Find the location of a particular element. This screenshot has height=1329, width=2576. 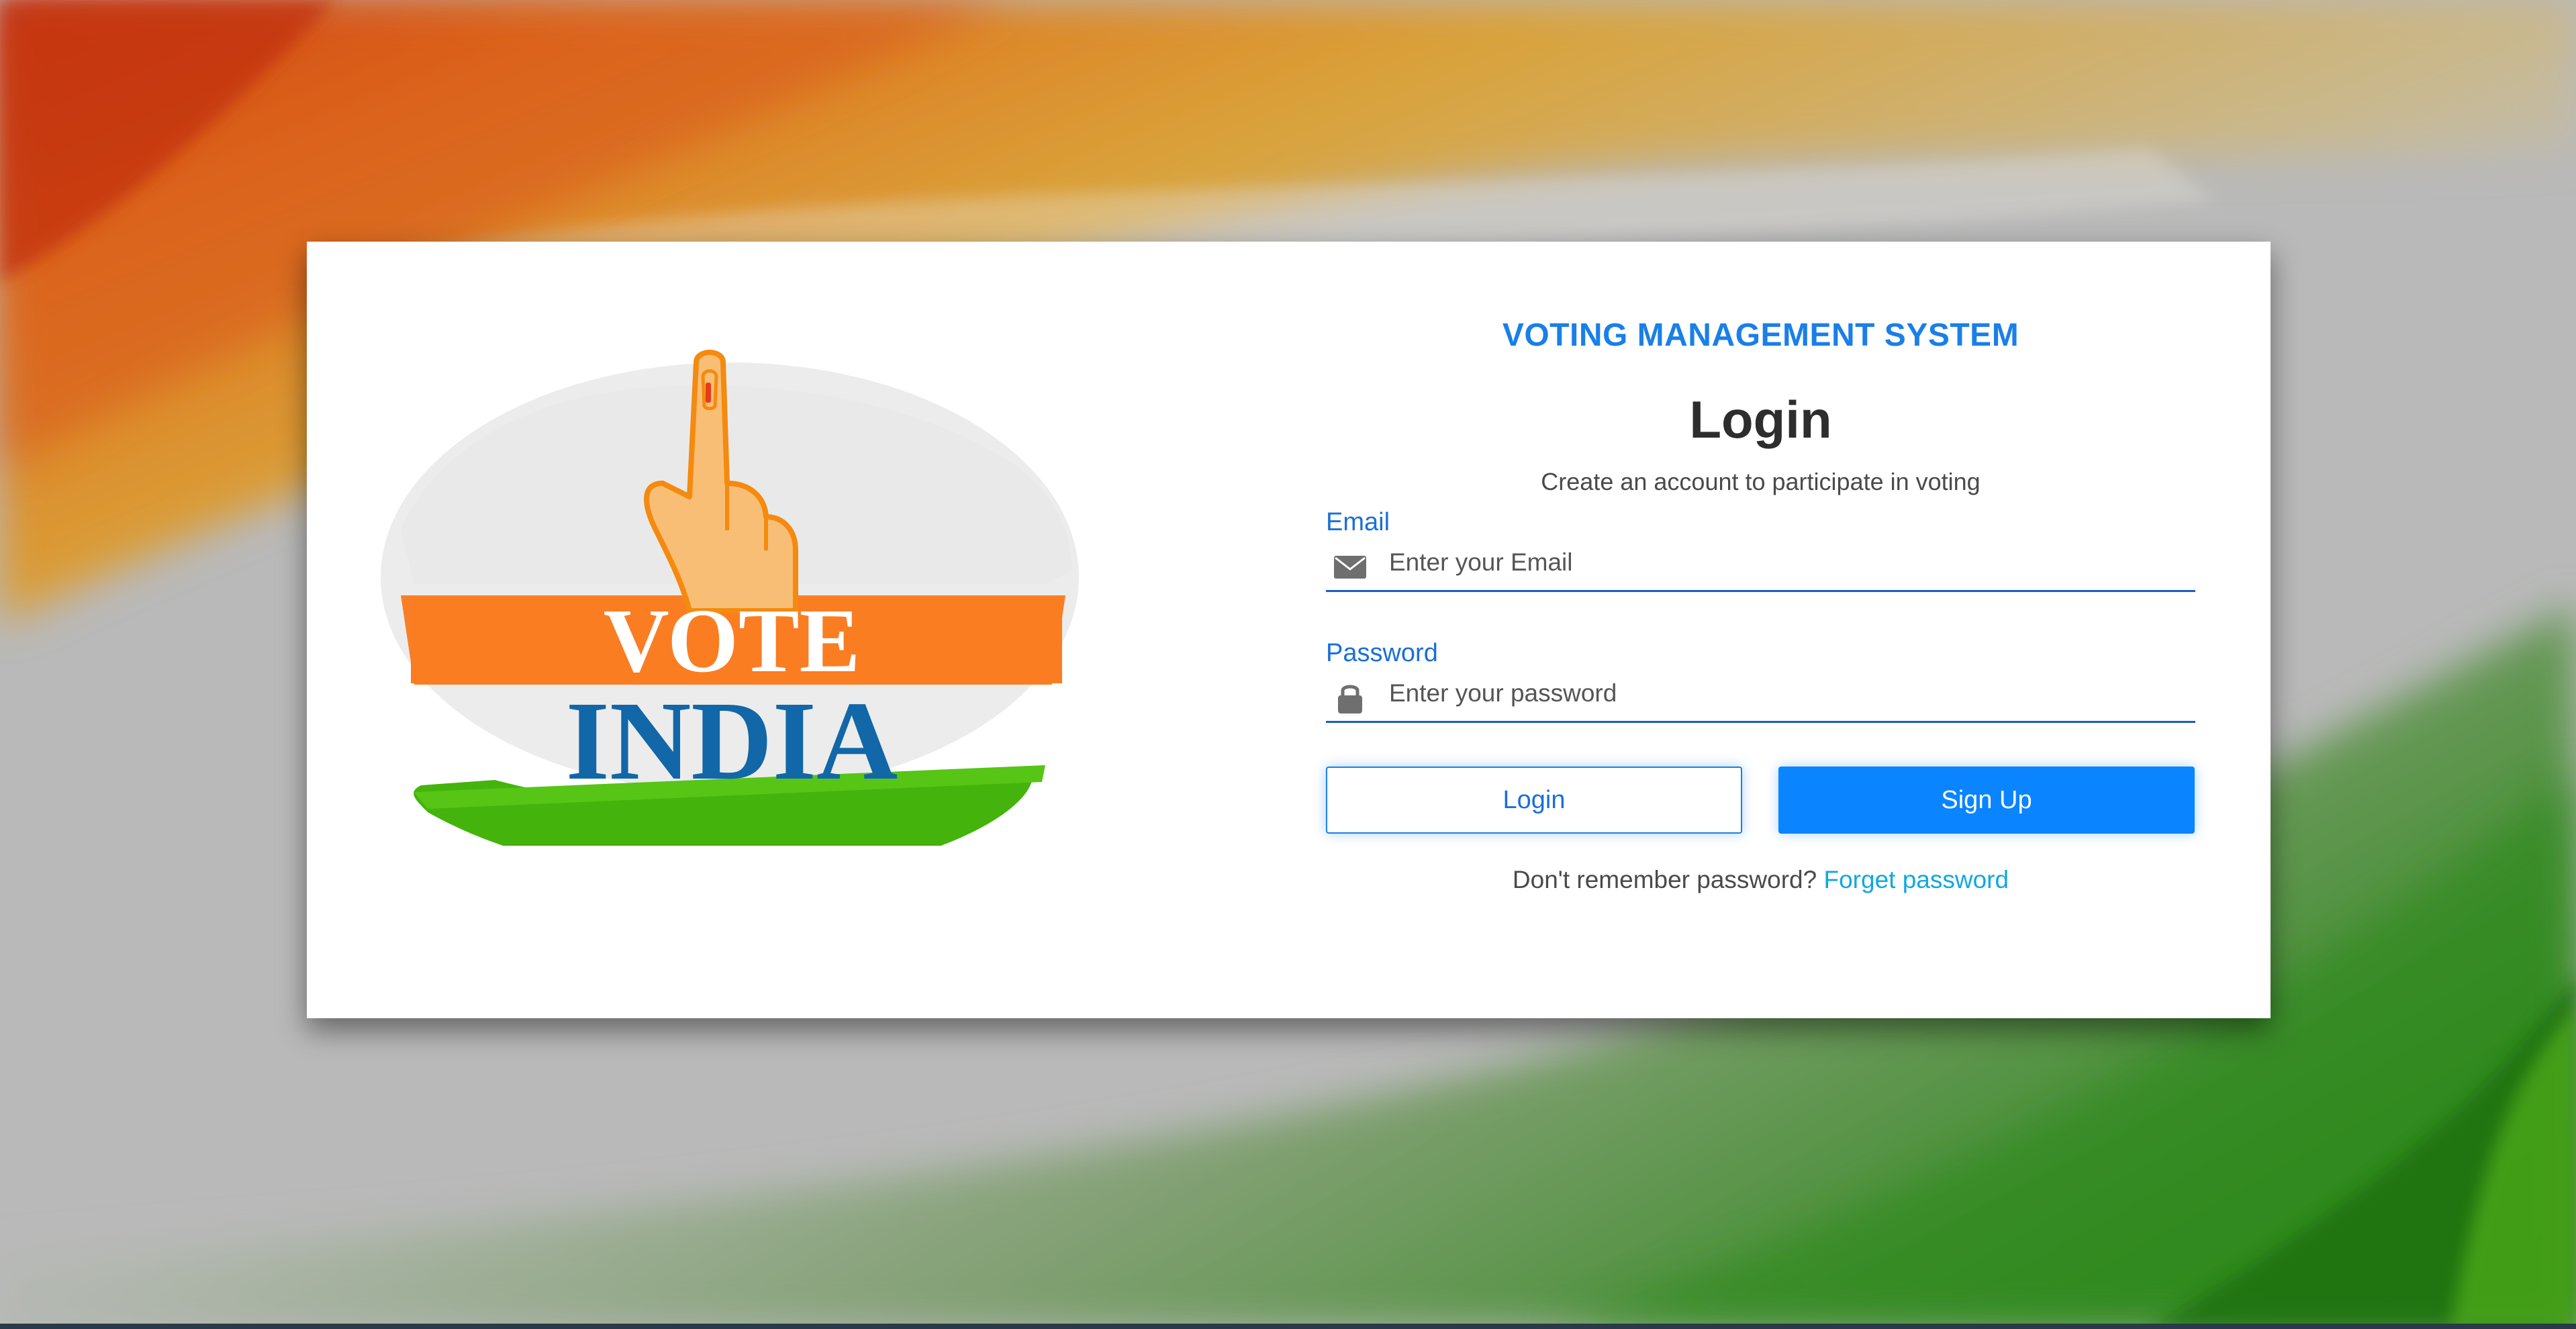

sign-up-button: Sign Up is located at coordinates (1986, 801).